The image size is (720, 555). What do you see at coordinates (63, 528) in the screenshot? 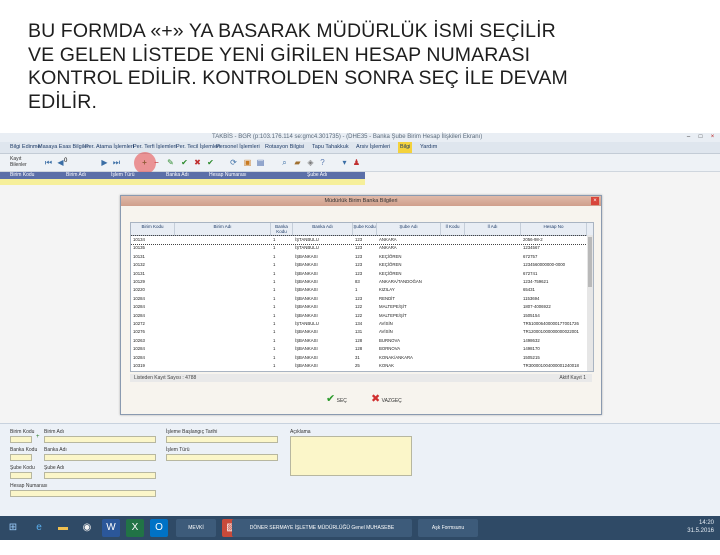
I see `explorer-icon: ▬` at bounding box center [63, 528].